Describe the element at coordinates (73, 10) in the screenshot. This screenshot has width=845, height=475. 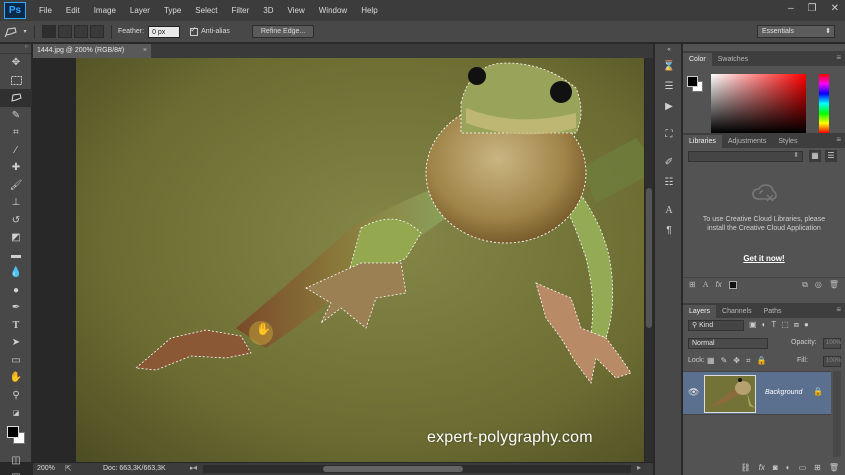
I see `menu-edit: Edit` at that location.